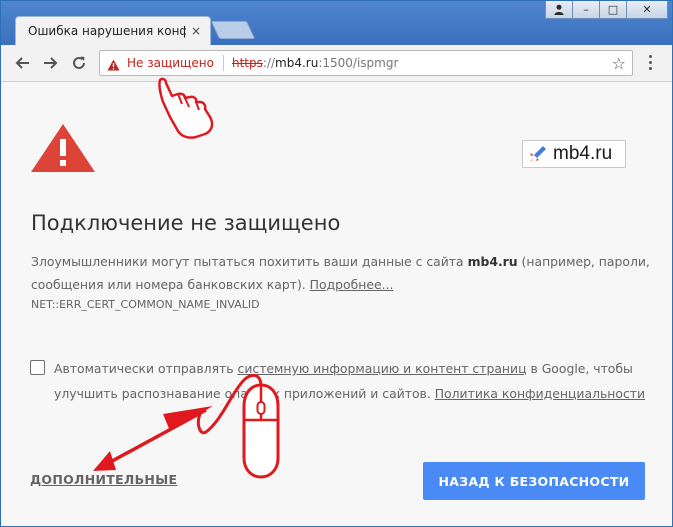 The width and height of the screenshot is (673, 527). I want to click on privacy-policy-link: Политика конфиденциальности, so click(540, 393).